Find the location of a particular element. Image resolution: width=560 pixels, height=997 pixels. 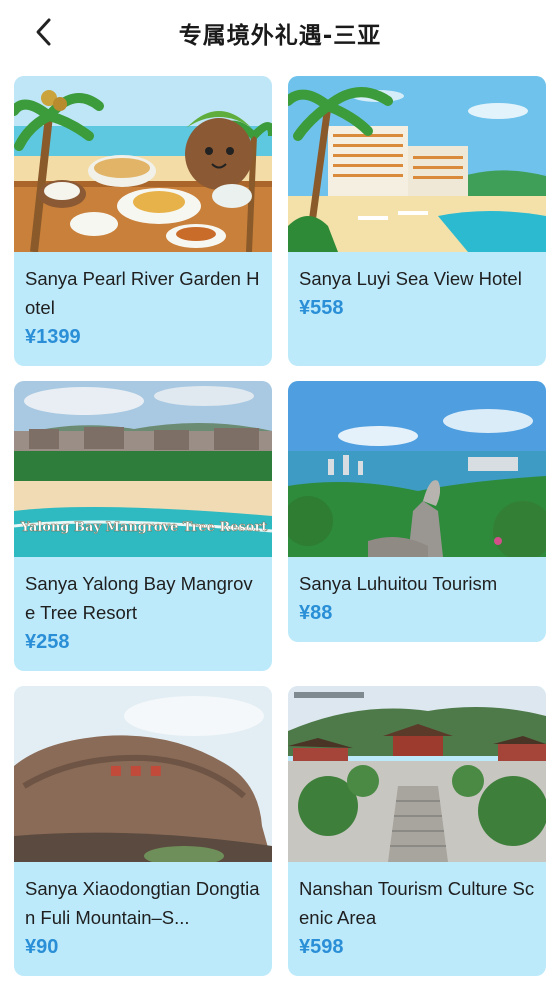

card-pearl-river-garden-hotel: Sanya Pearl River Garden Hotel ¥1399 is located at coordinates (143, 221).